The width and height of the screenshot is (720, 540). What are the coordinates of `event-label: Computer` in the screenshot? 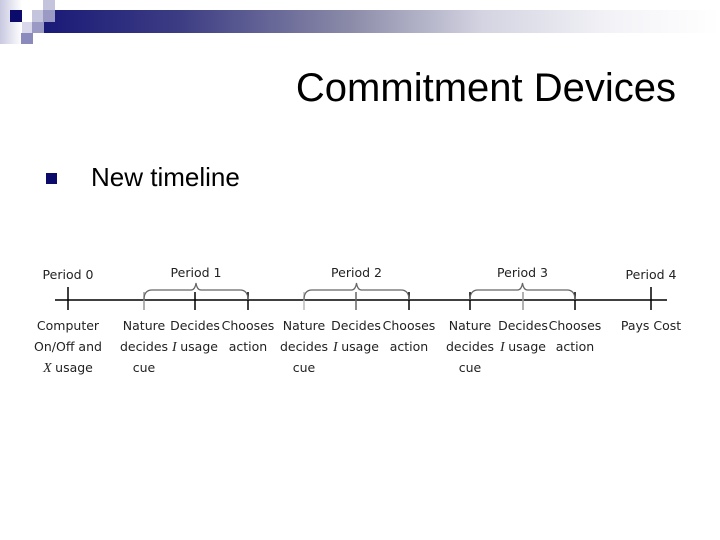 It's located at (68, 325).